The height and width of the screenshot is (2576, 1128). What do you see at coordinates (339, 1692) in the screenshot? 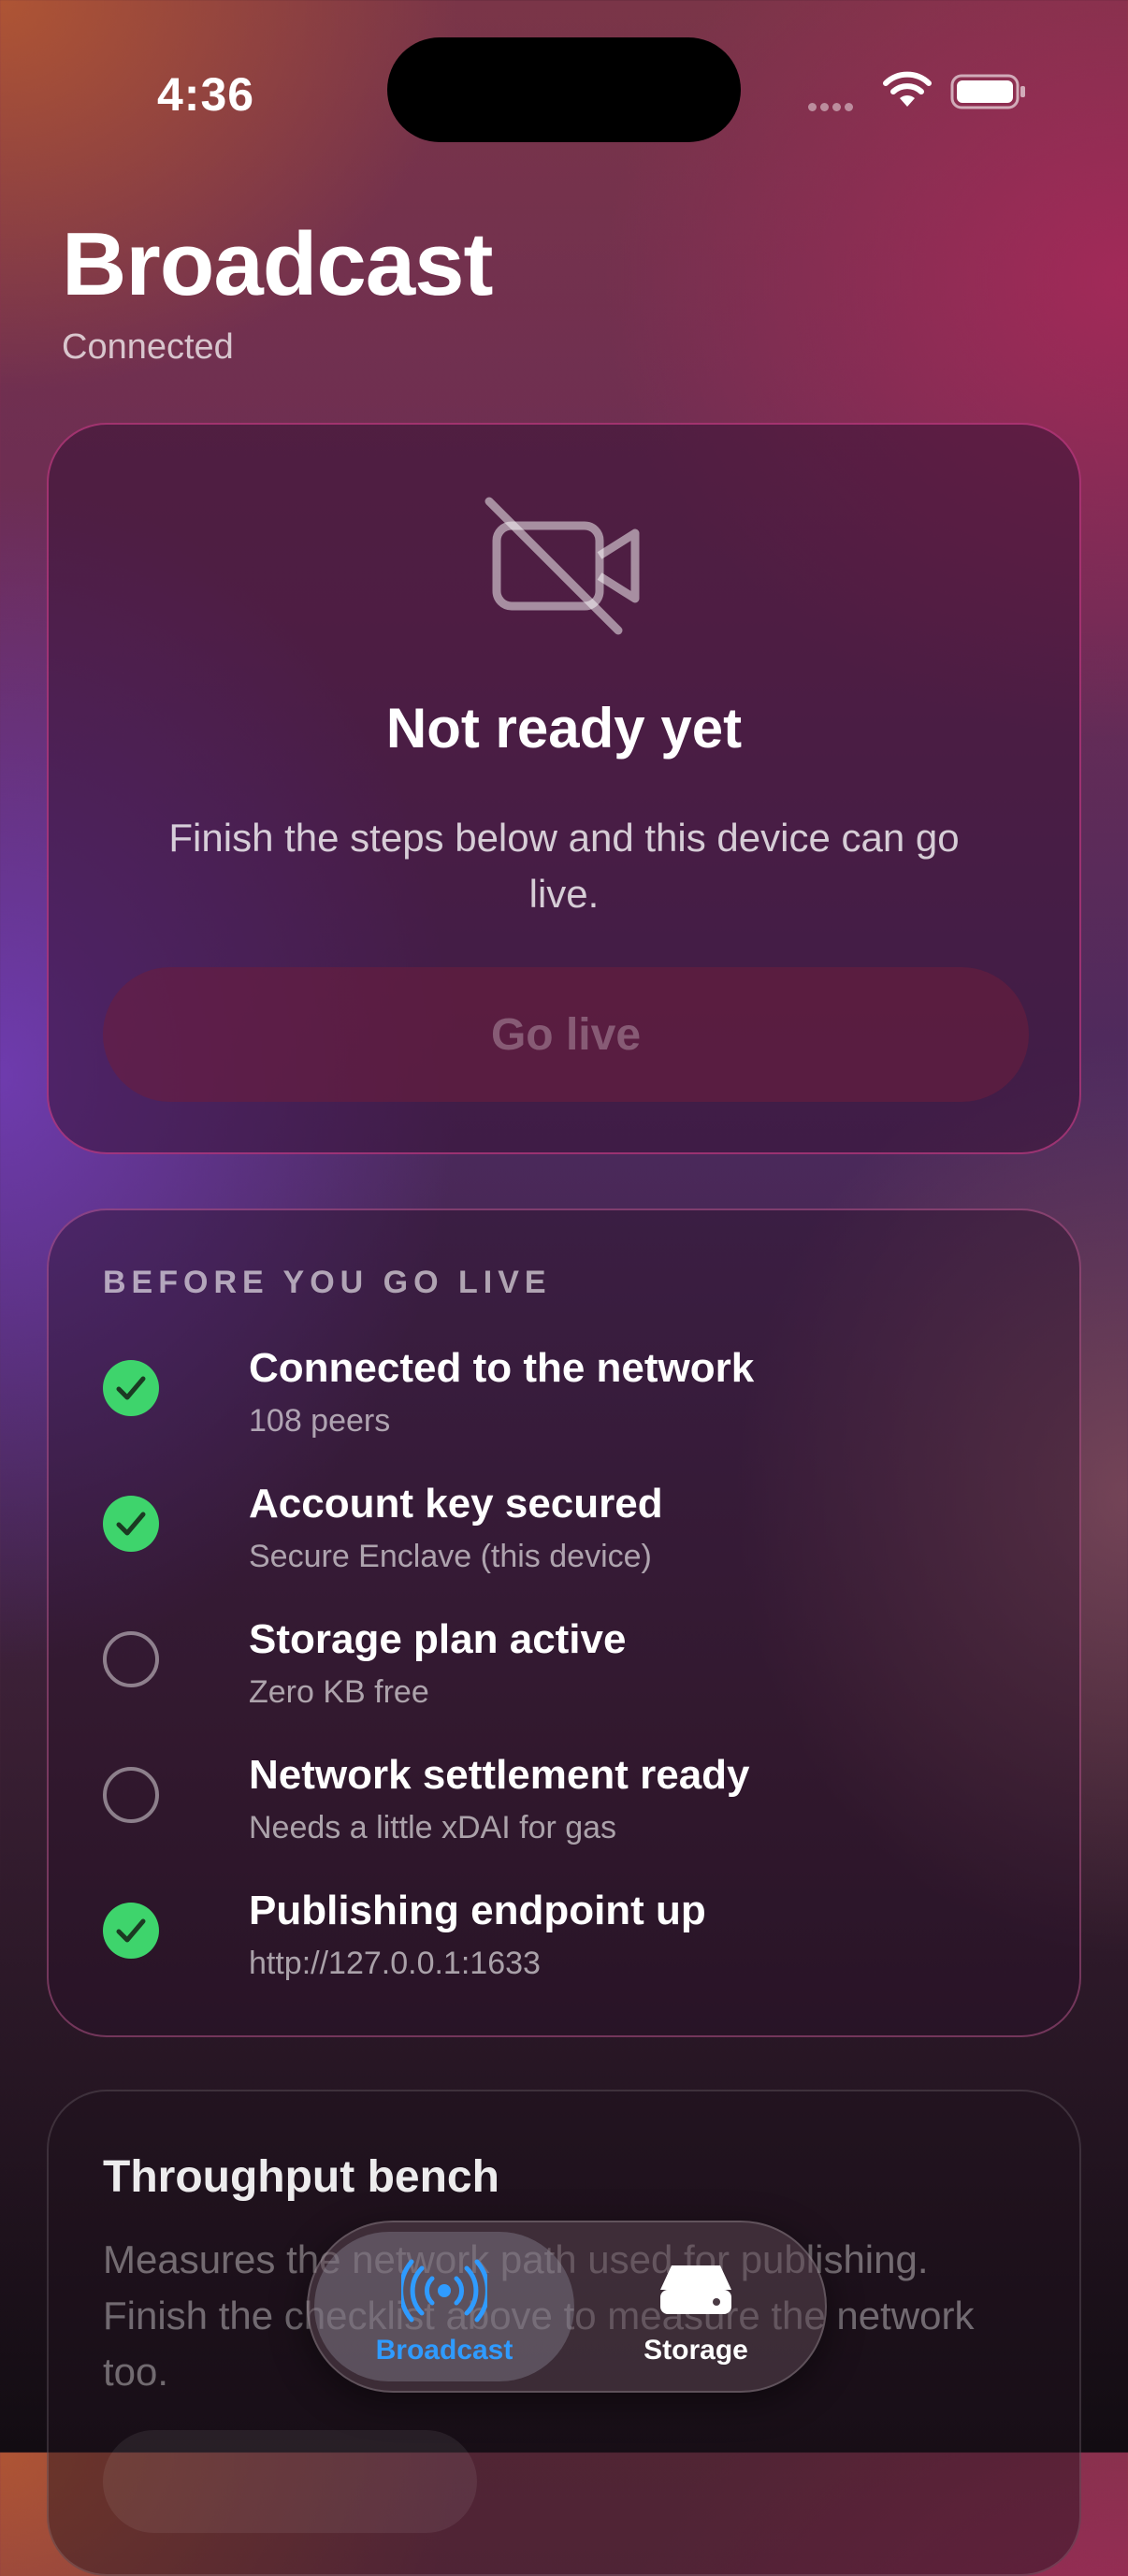
I see `checklist-item-subtitle: Zero KB free` at bounding box center [339, 1692].